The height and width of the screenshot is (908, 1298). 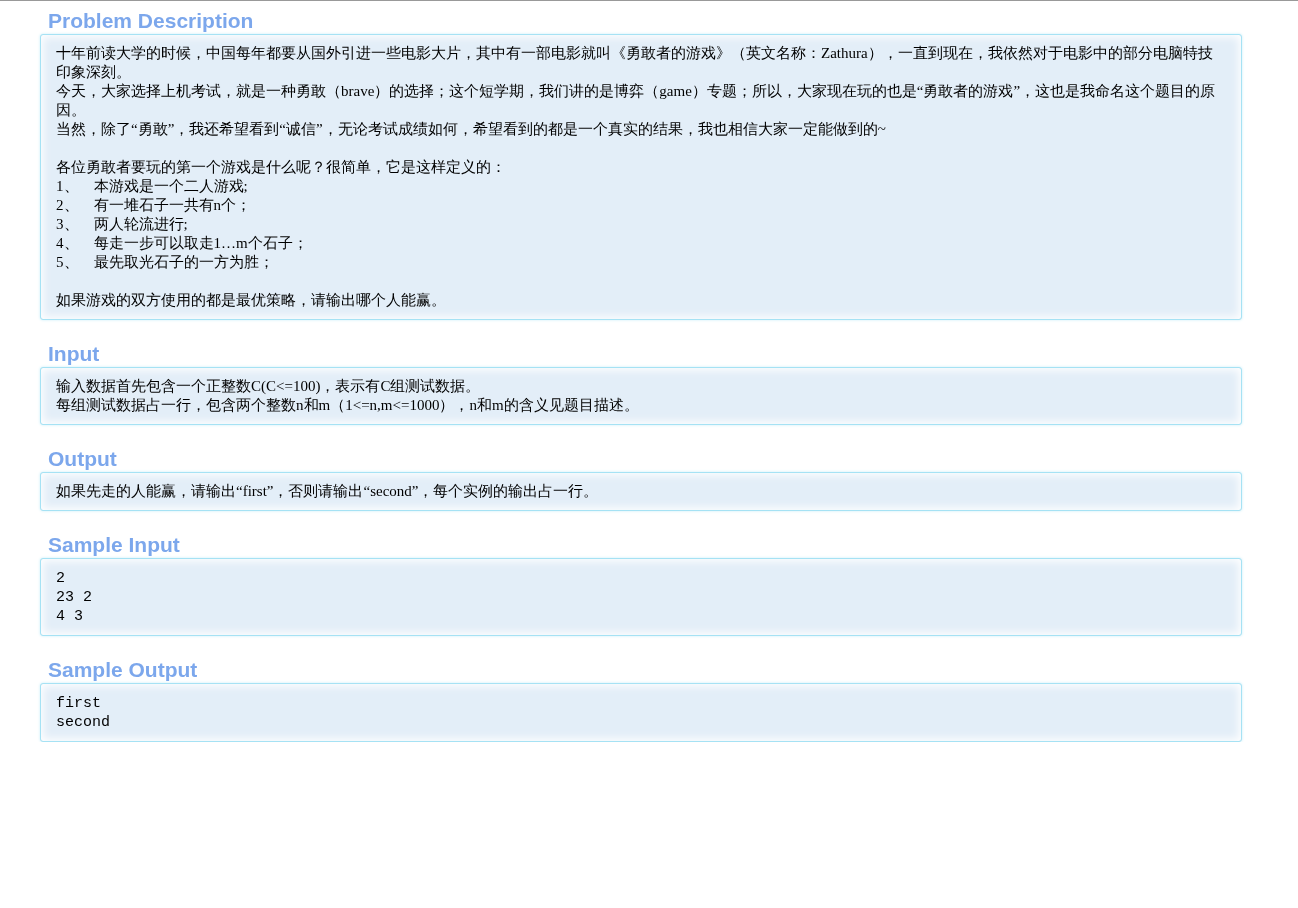 What do you see at coordinates (182, 243) in the screenshot?
I see `paragraph: 4、 每走一步可以取走1…m个石子；` at bounding box center [182, 243].